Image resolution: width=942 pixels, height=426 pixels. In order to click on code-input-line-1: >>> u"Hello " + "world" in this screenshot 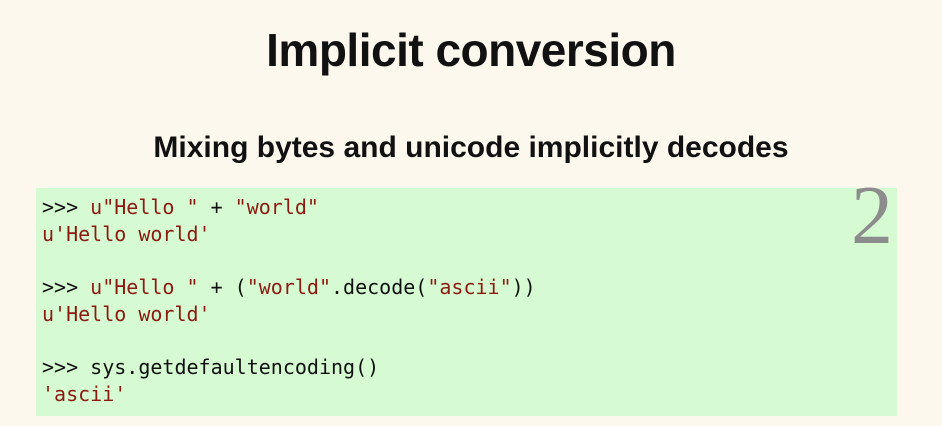, I will do `click(469, 207)`.